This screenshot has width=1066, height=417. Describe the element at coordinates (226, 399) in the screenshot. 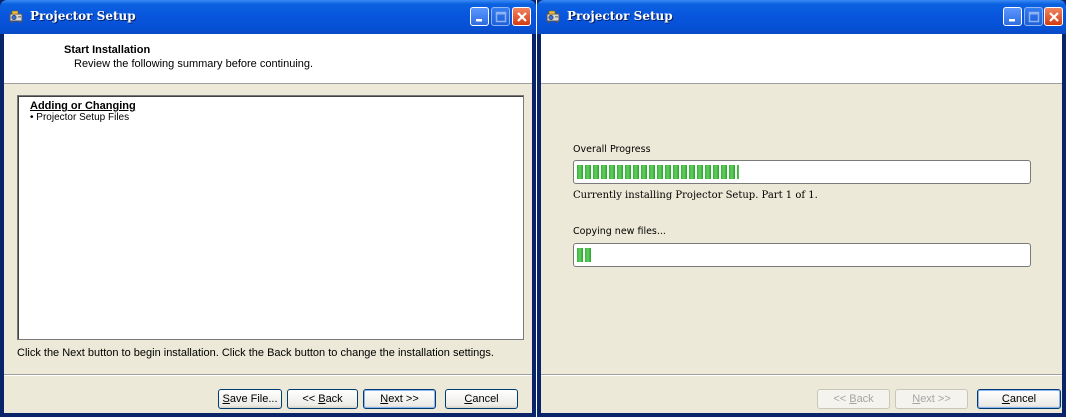

I see `save-file-accelerator: S` at that location.